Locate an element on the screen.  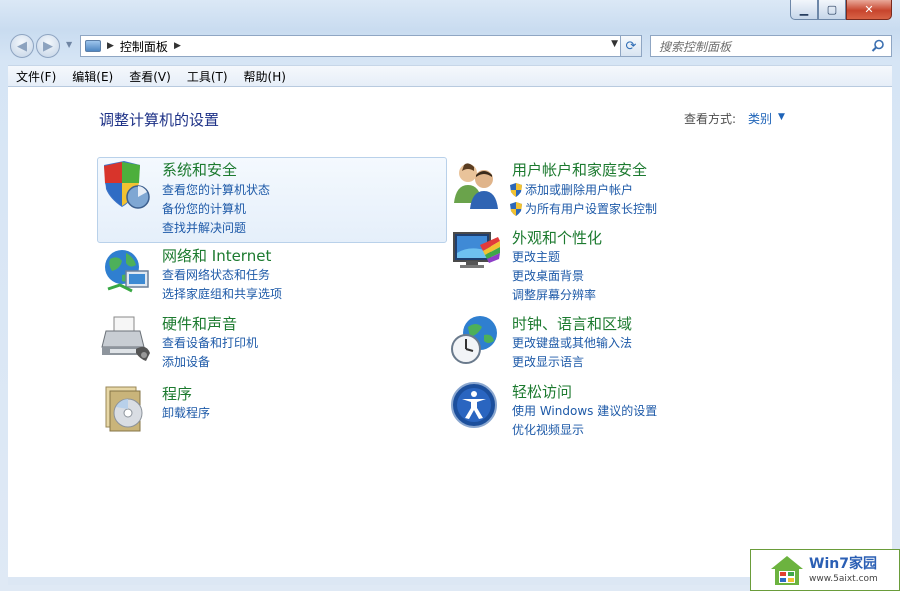
refresh-icon: ⟳ is located at coordinates (631, 46).